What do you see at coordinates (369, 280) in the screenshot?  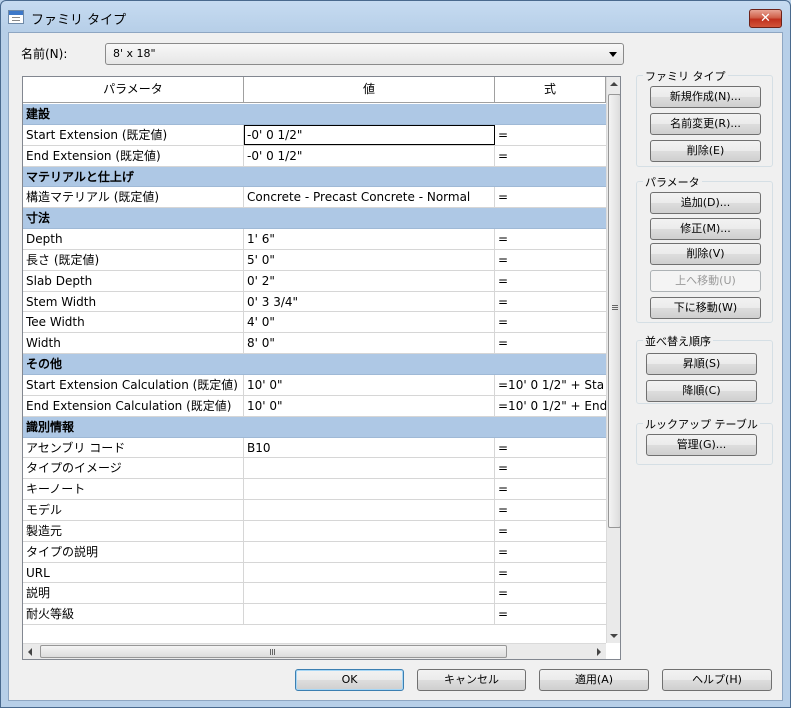 I see `value-cell: 0' 2"` at bounding box center [369, 280].